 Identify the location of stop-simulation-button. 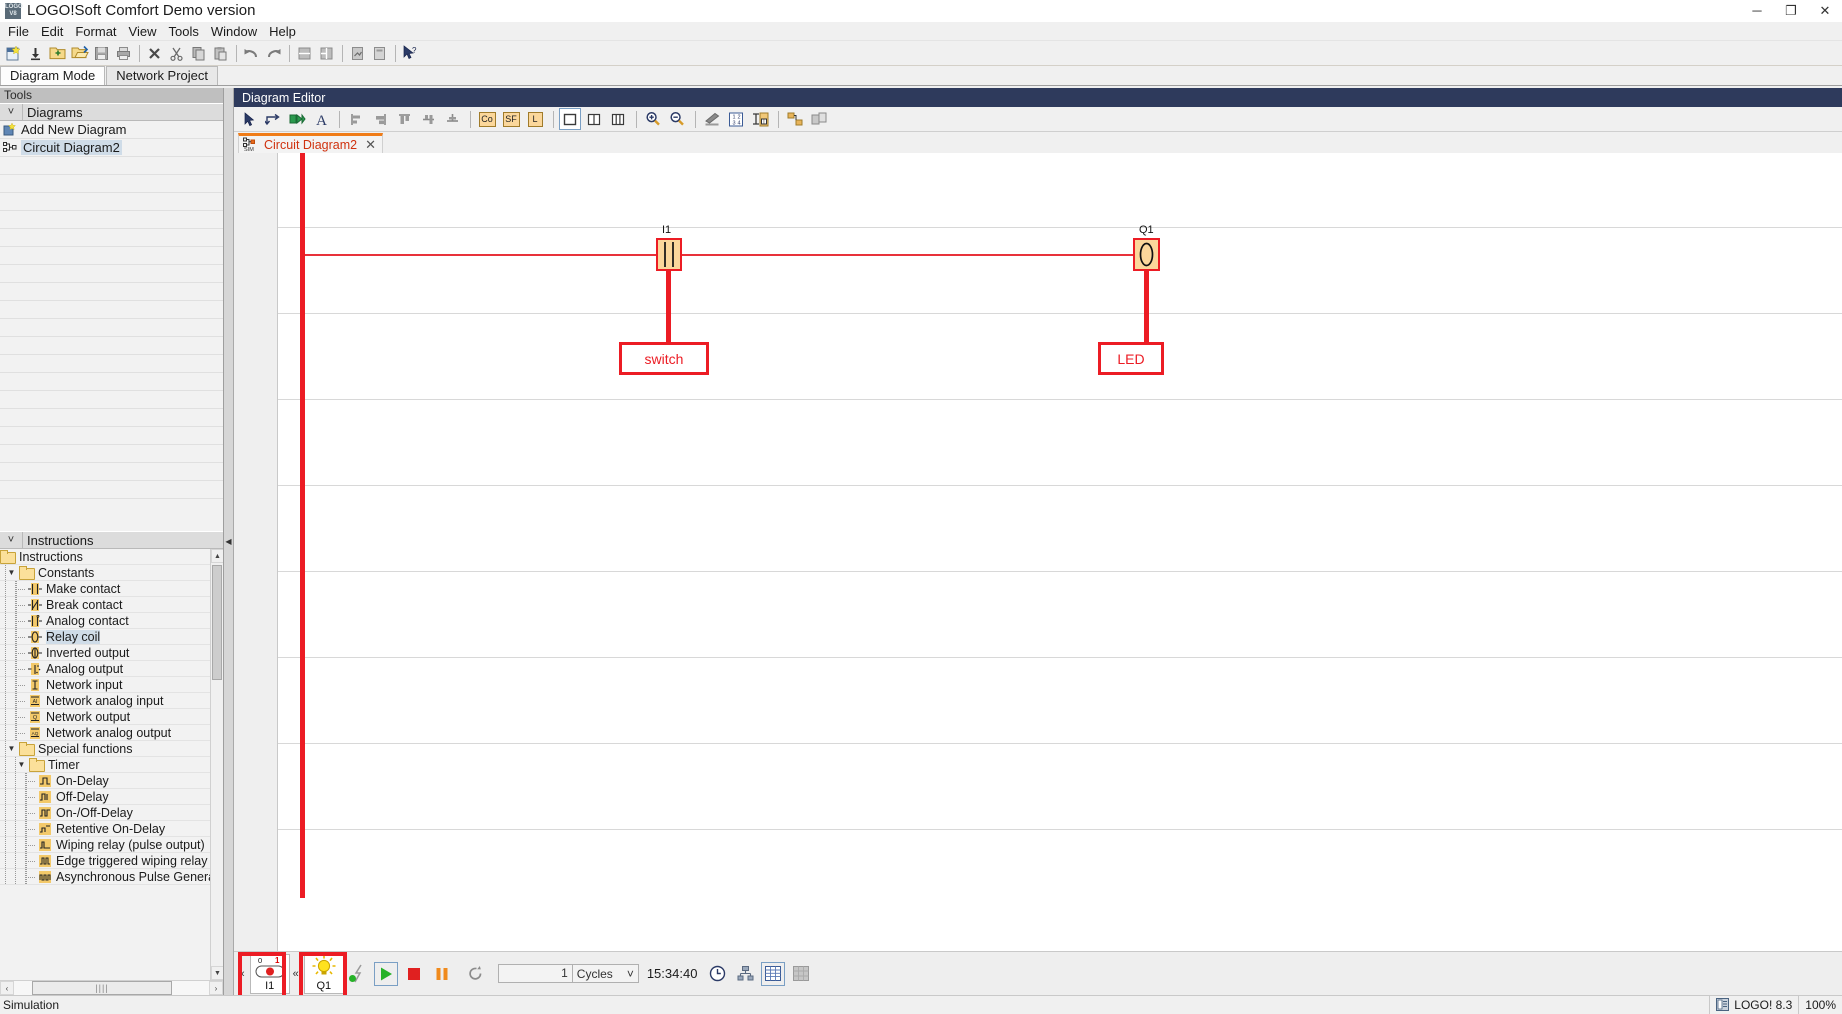
(414, 974).